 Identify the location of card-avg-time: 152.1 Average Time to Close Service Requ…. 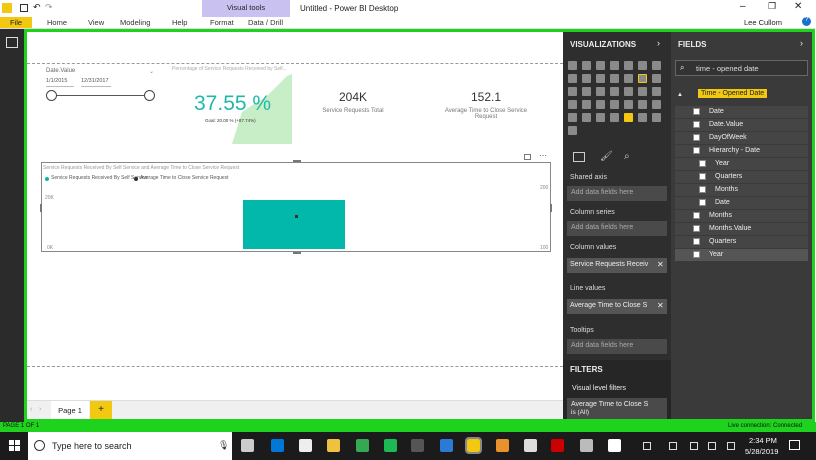
(486, 110).